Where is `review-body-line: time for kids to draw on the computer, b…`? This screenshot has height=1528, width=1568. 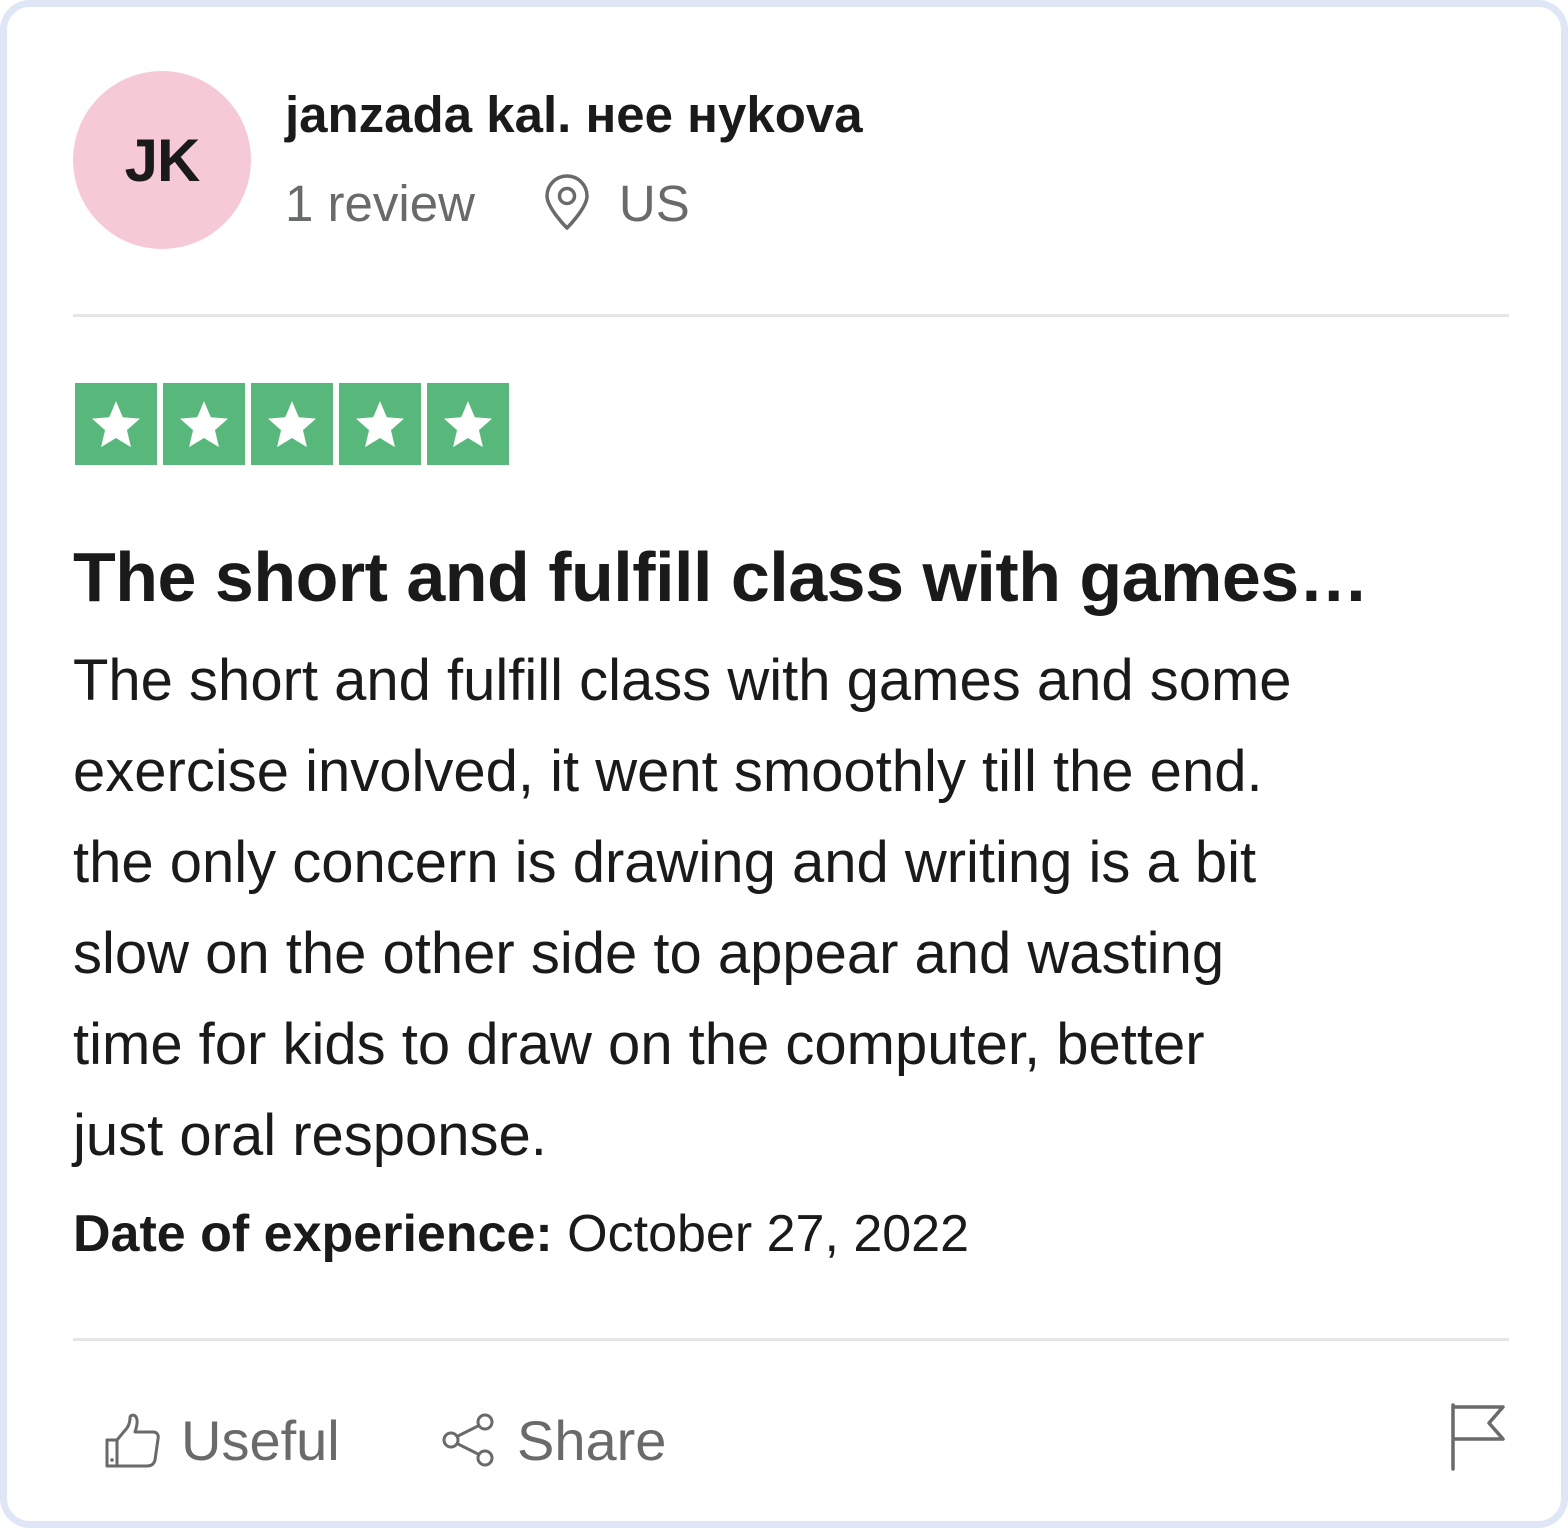 review-body-line: time for kids to draw on the computer, b… is located at coordinates (639, 1044).